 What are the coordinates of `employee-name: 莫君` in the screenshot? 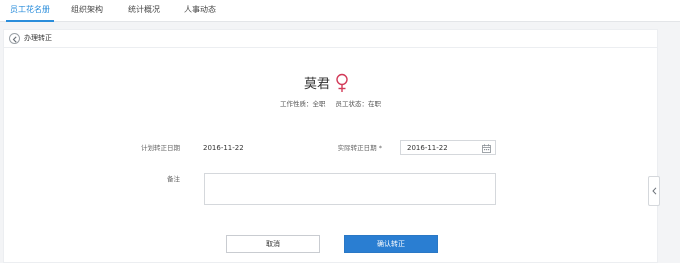 It's located at (317, 84).